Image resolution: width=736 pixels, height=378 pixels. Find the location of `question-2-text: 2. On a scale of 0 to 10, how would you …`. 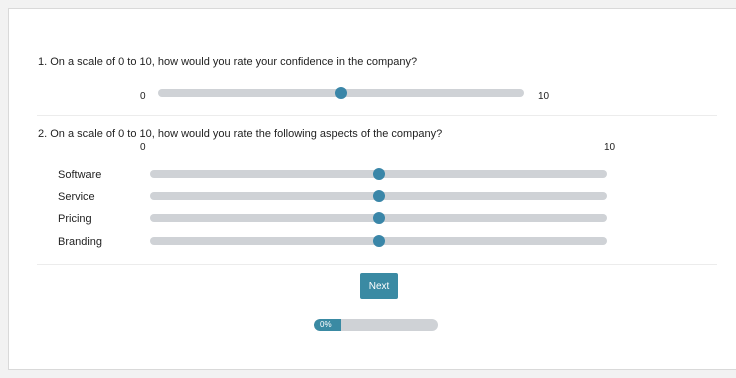

question-2-text: 2. On a scale of 0 to 10, how would you … is located at coordinates (240, 134).